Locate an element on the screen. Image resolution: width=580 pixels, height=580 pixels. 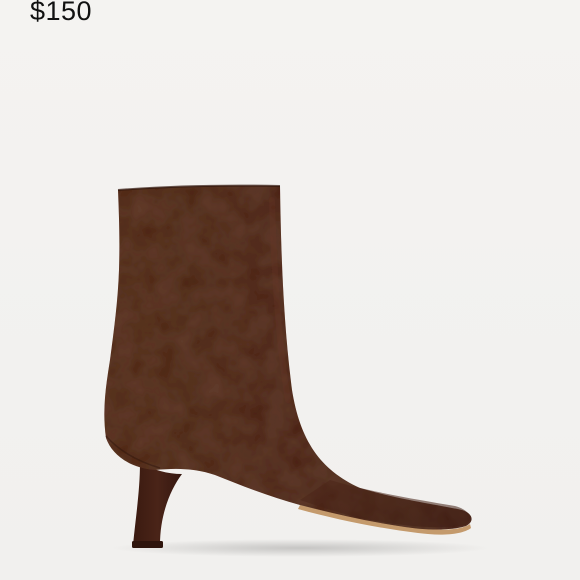
heel-tip is located at coordinates (147, 544).